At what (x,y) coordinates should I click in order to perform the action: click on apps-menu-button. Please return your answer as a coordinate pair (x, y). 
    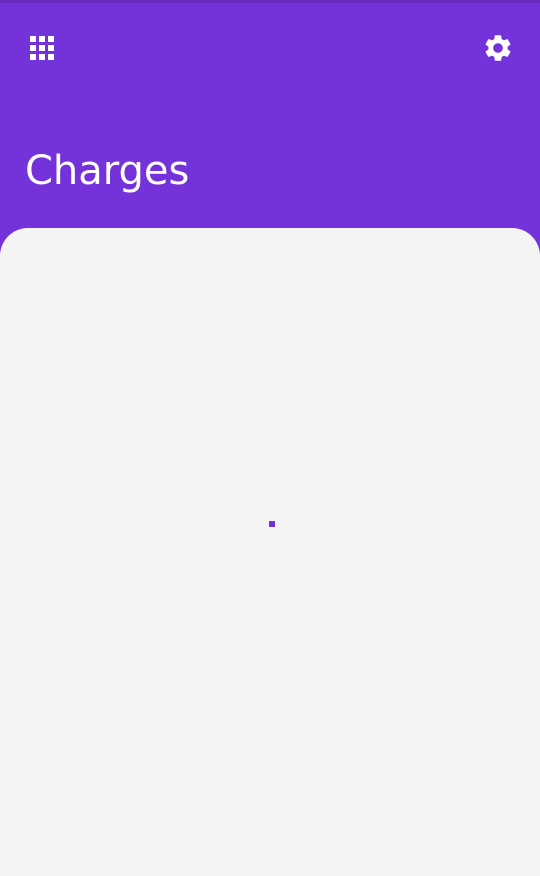
    Looking at the image, I should click on (42, 48).